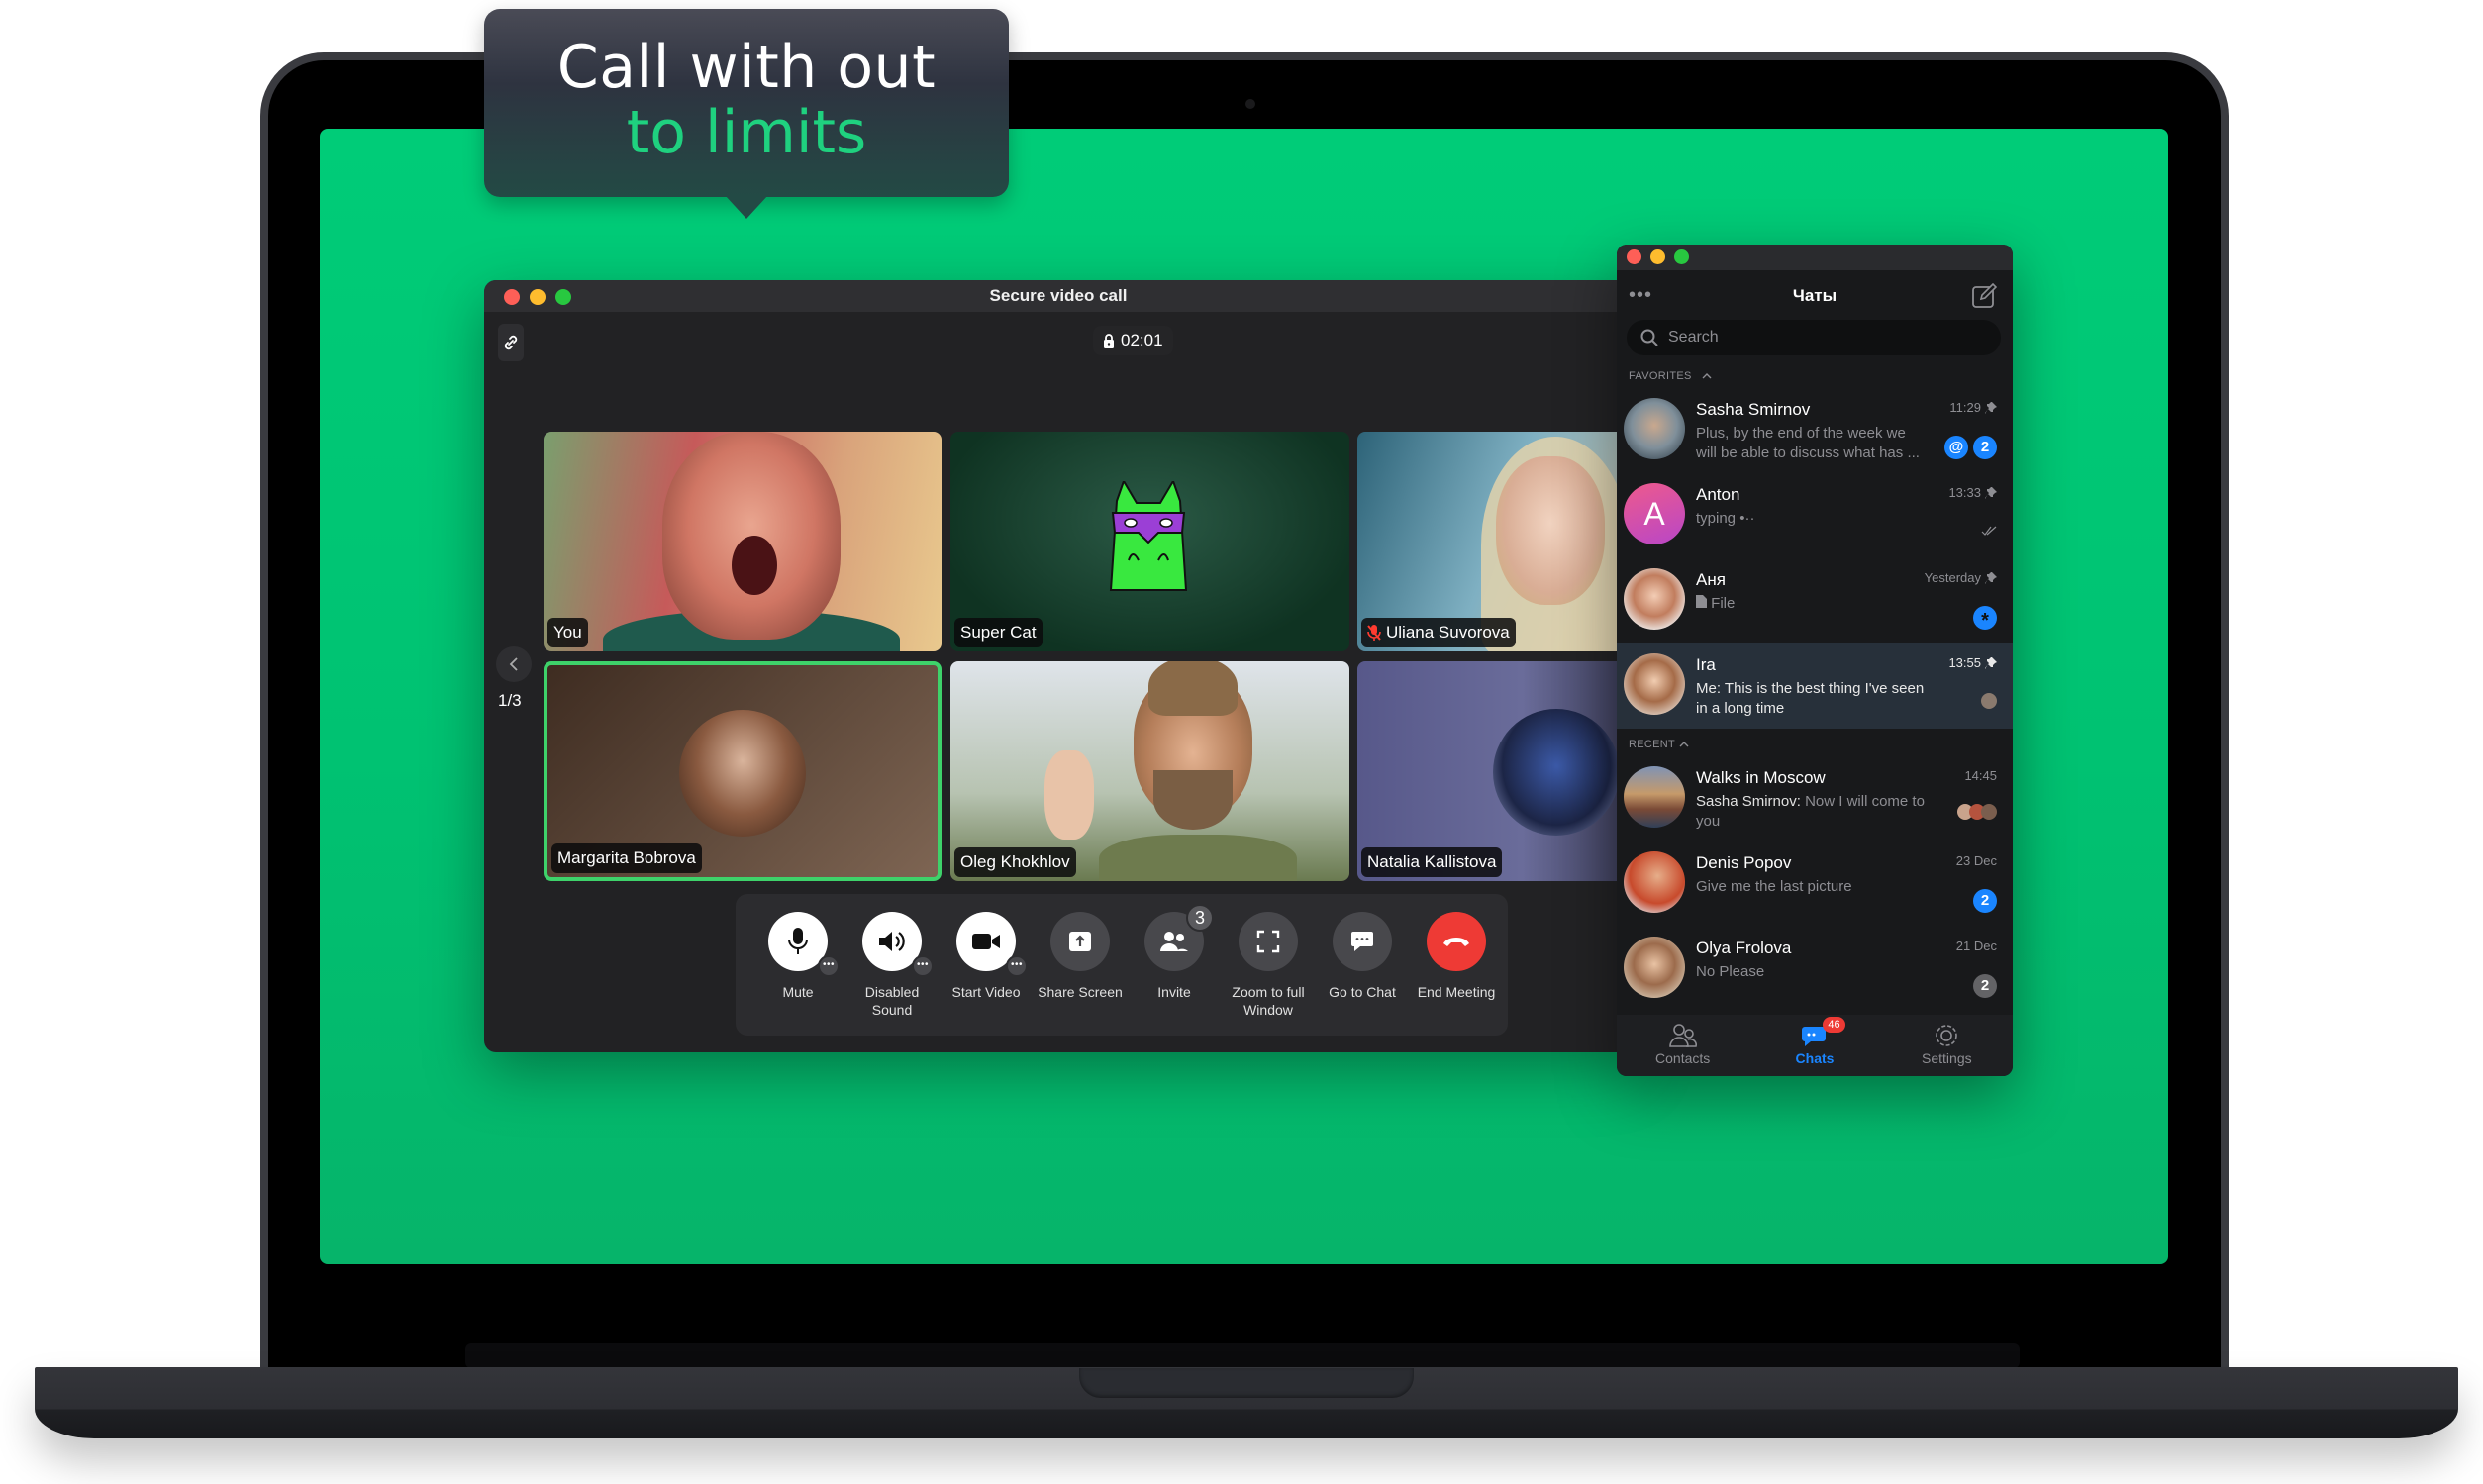  I want to click on chevron-up-icon, so click(1707, 376).